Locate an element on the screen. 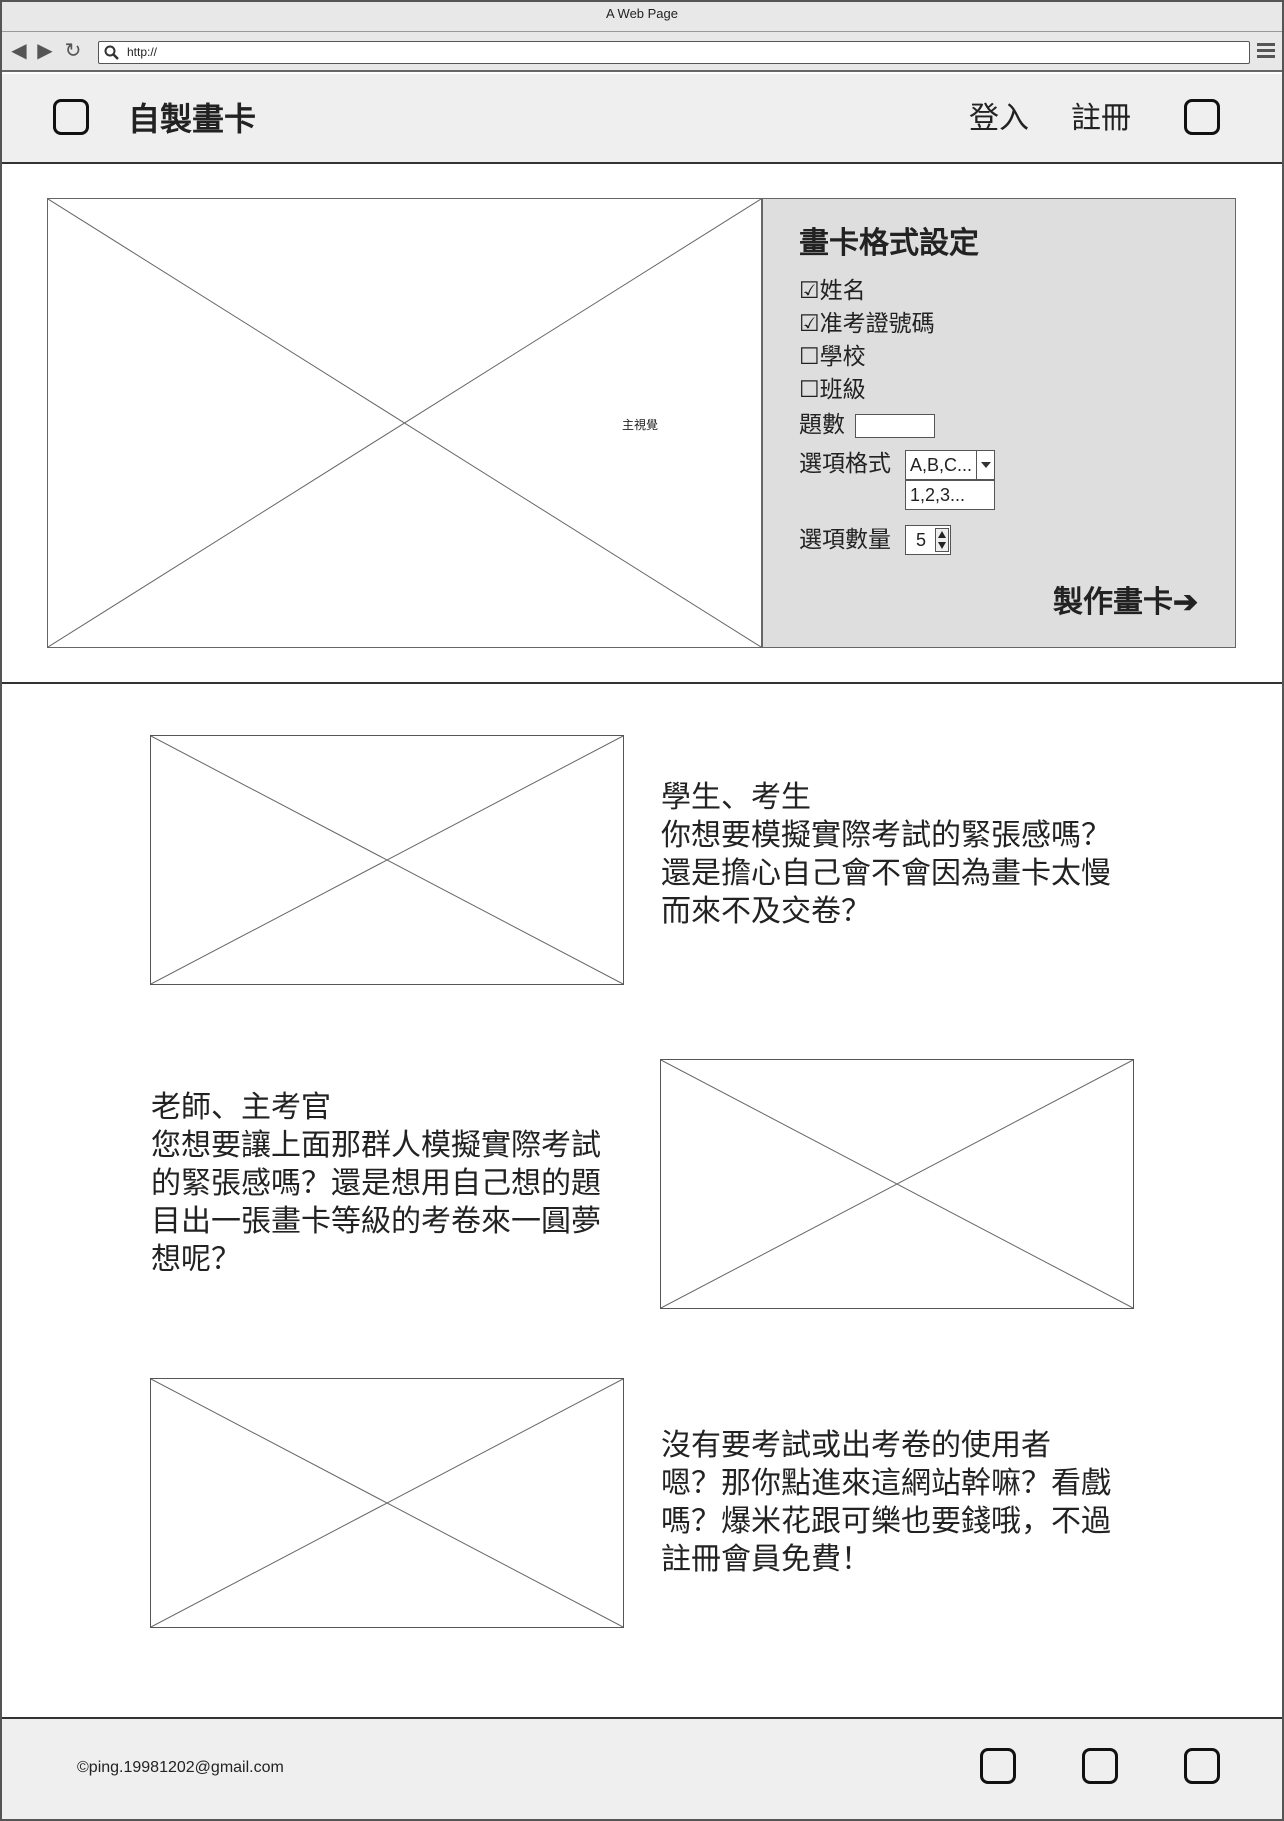 This screenshot has height=1821, width=1284. checkbox-name: ☑姓名 is located at coordinates (832, 291).